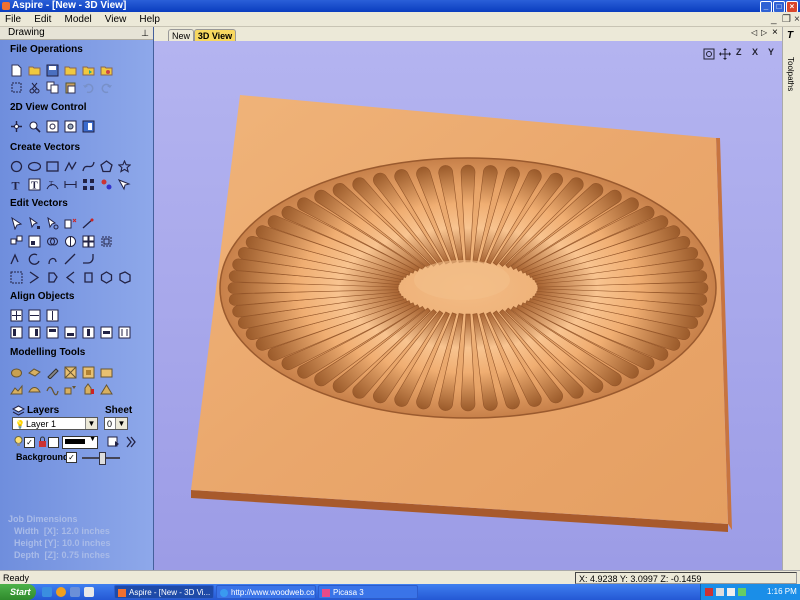 The width and height of the screenshot is (800, 600). I want to click on menu-view: View, so click(116, 20).